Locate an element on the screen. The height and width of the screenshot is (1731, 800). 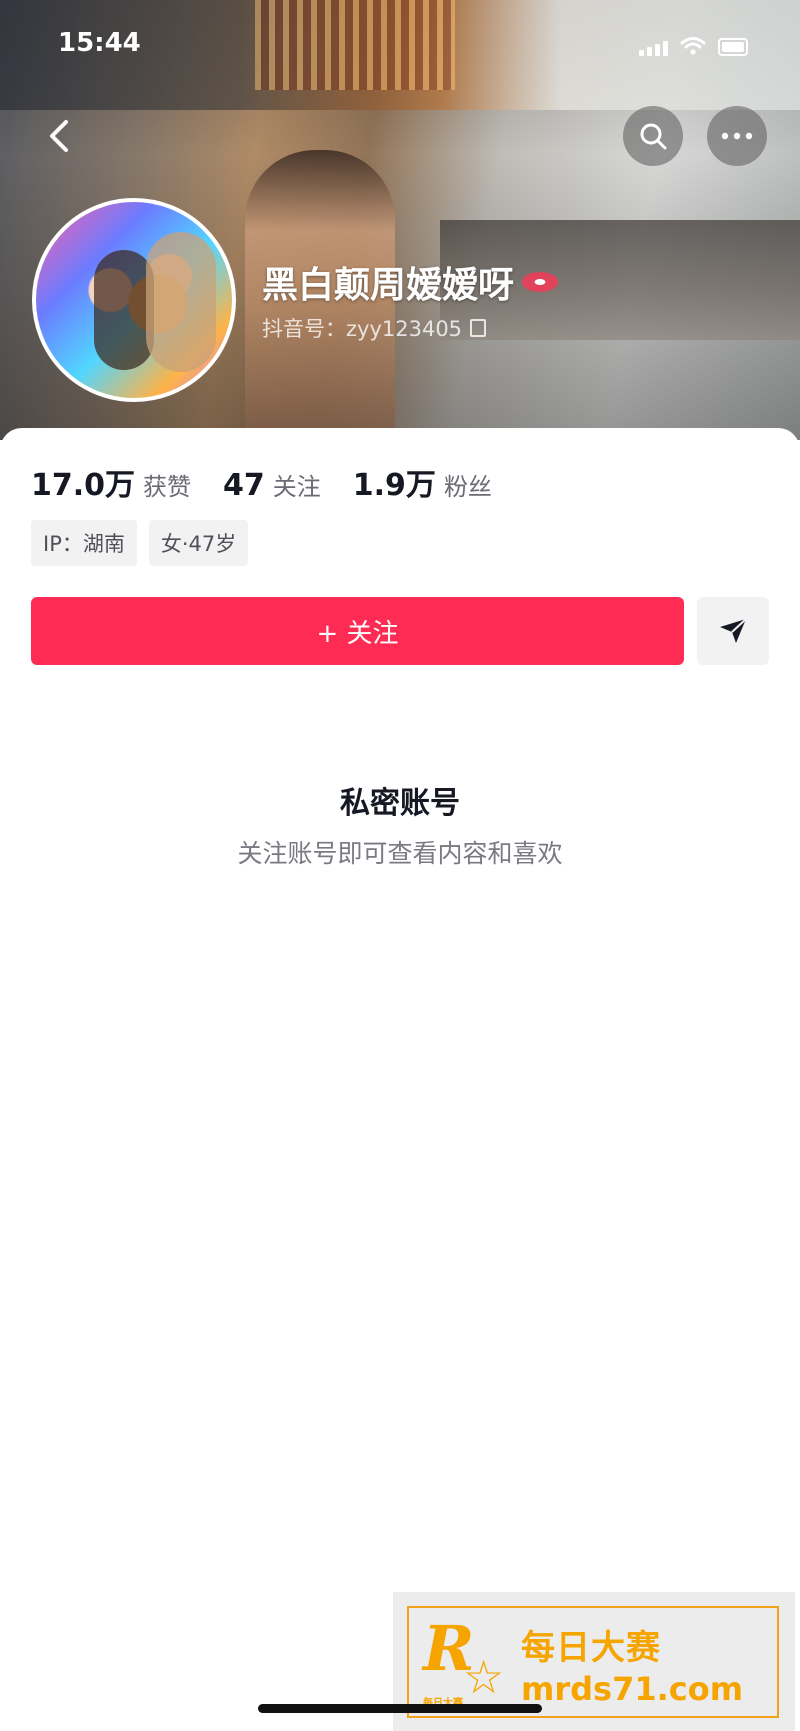
douyin-id-text: 抖音号：zyy123405 is located at coordinates (362, 329).